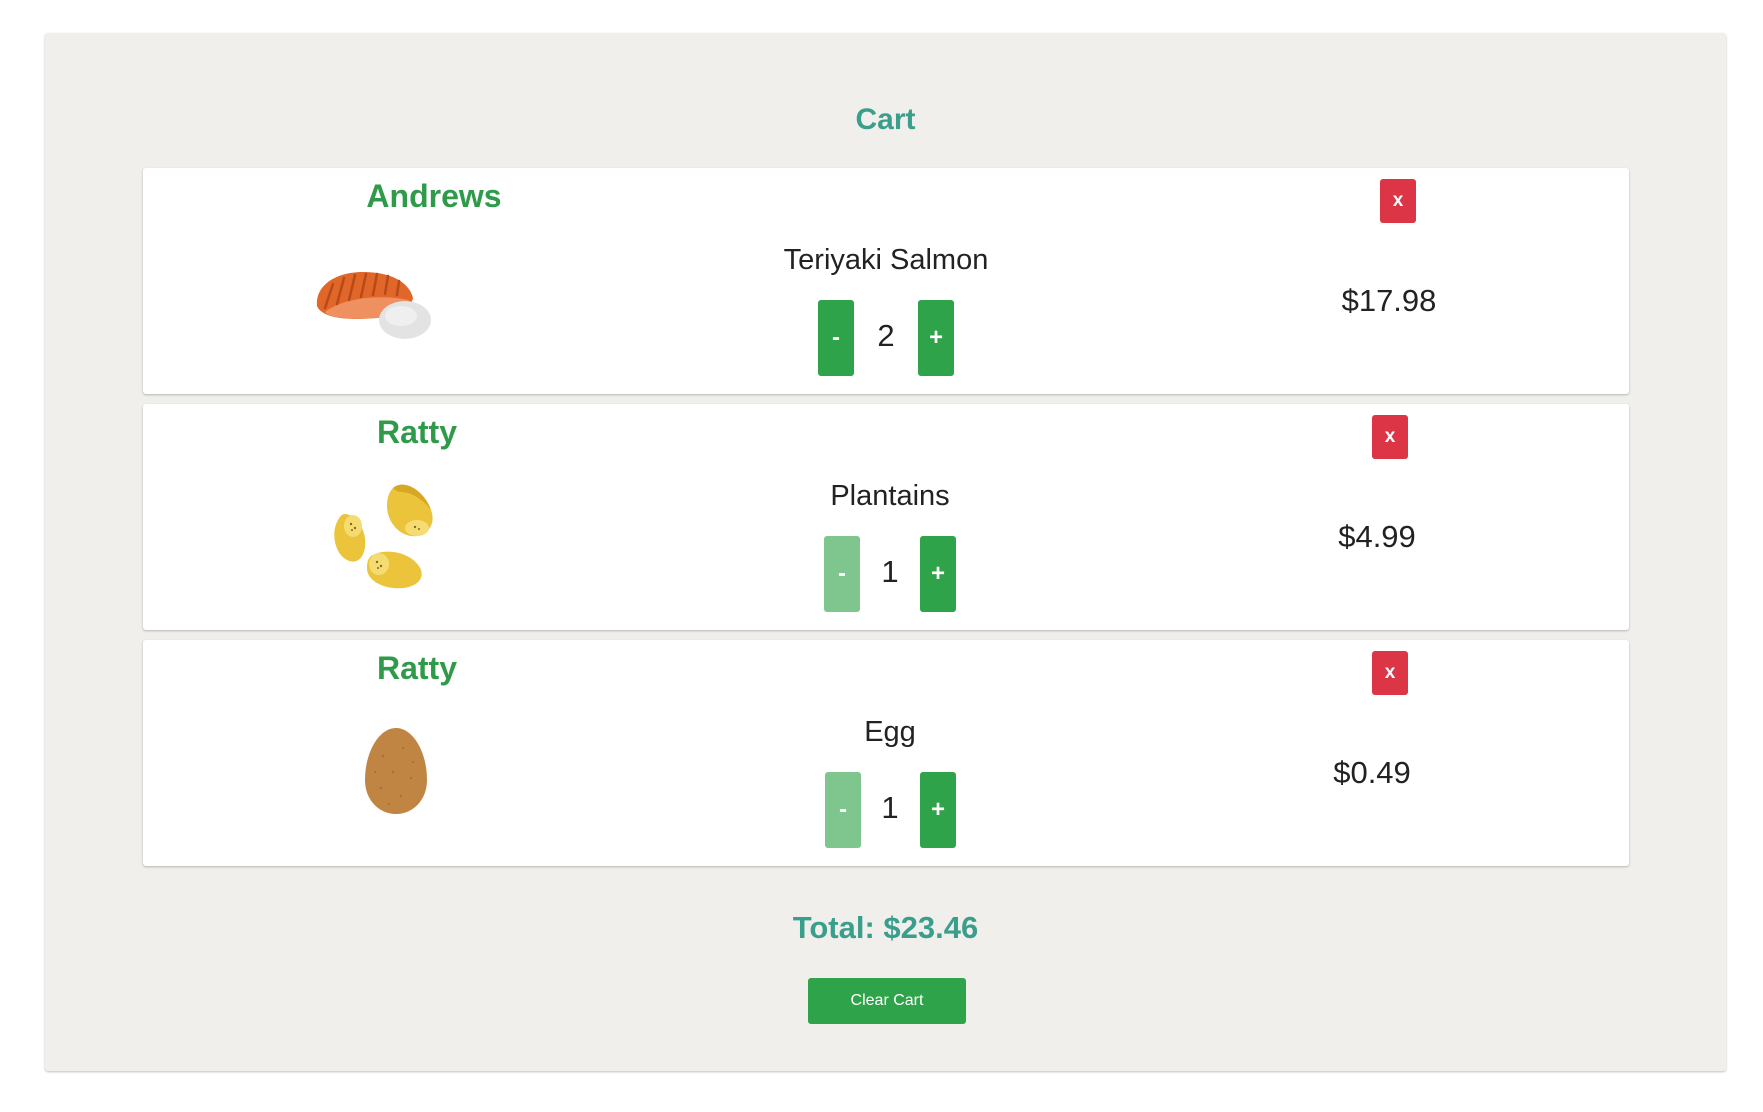  Describe the element at coordinates (886, 260) in the screenshot. I see `item-name: Teriyaki Salmon` at that location.